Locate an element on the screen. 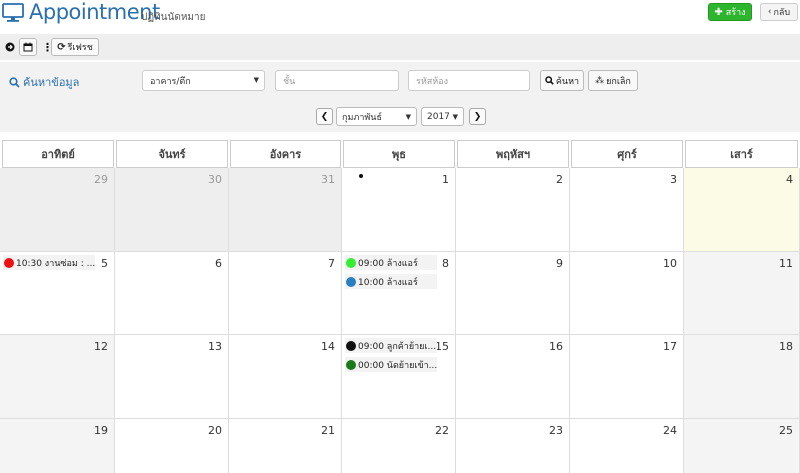 The width and height of the screenshot is (800, 473). calendar-icon is located at coordinates (28, 47).